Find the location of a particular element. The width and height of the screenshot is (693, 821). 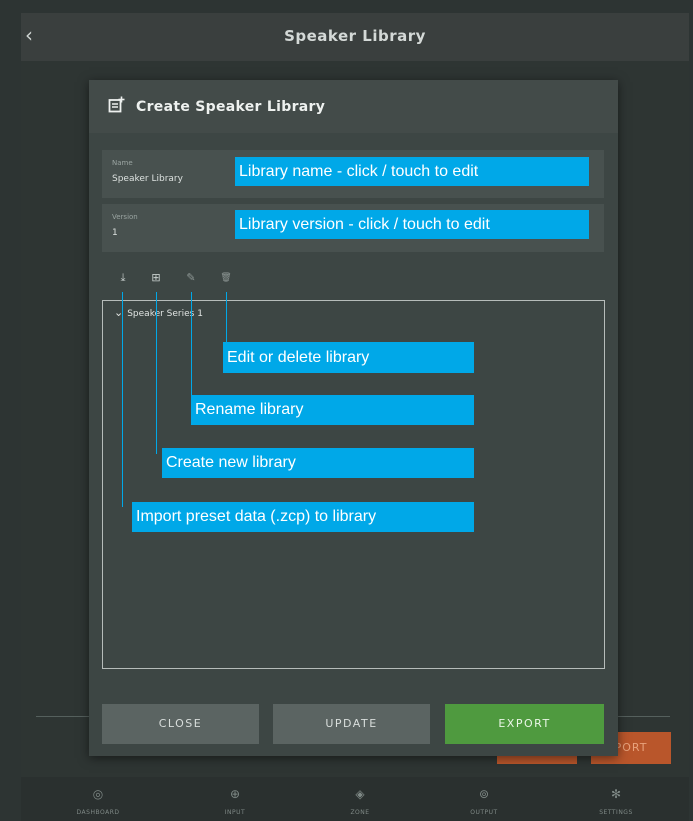

nav-dashboard: ◎ DASHBOARD is located at coordinates (98, 799).